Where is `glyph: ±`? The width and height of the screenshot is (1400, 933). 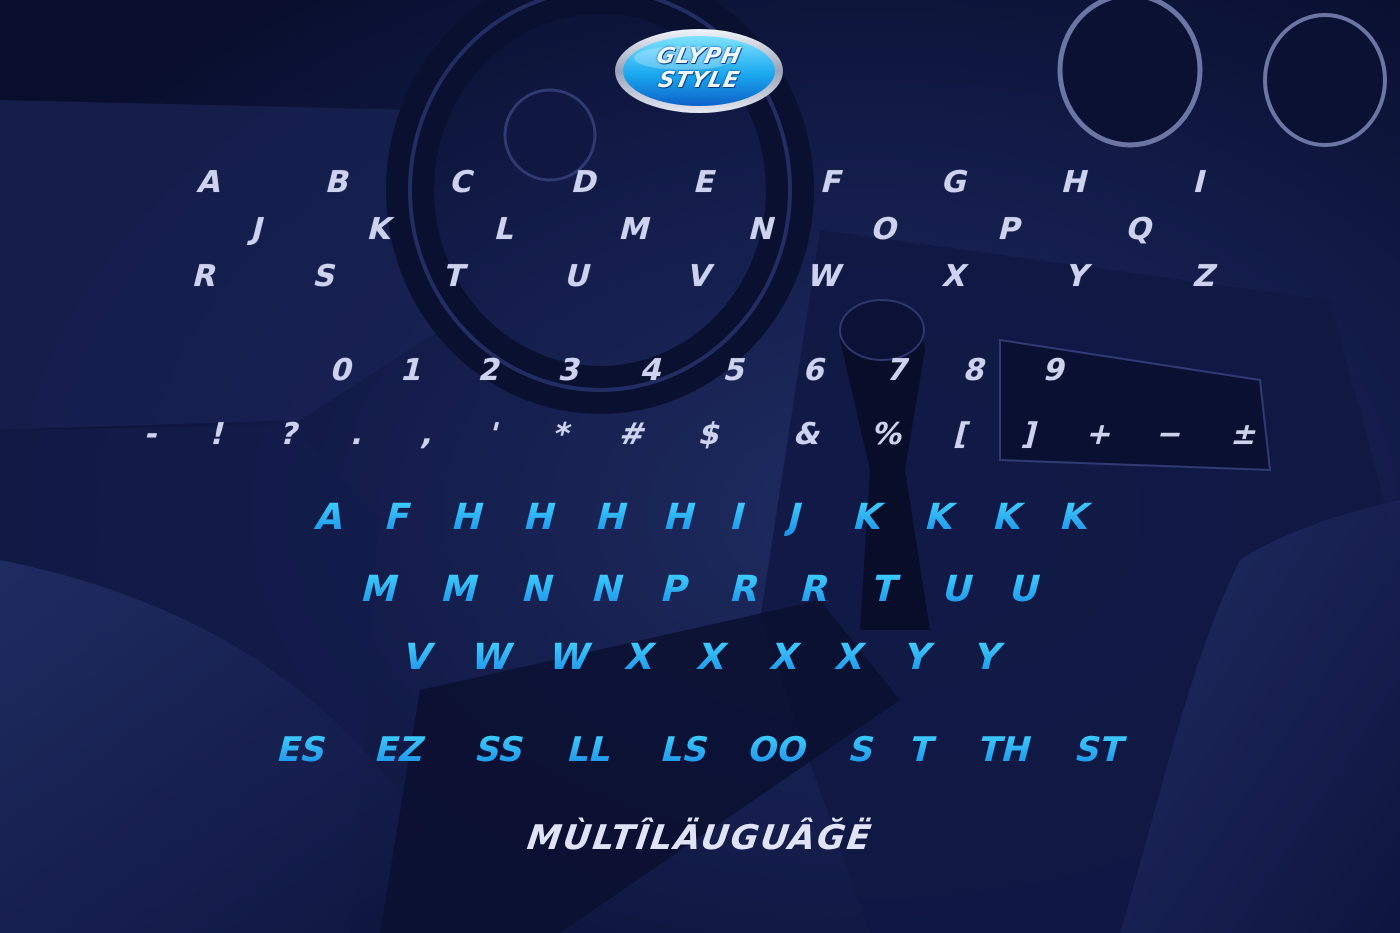
glyph: ± is located at coordinates (1245, 434).